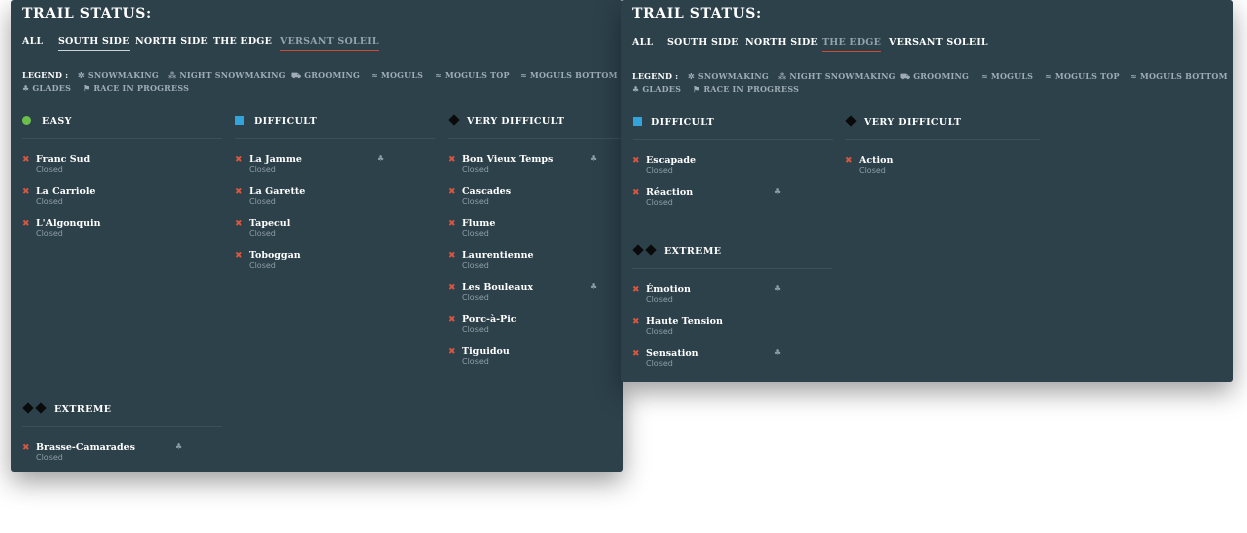 This screenshot has width=1247, height=533. Describe the element at coordinates (528, 360) in the screenshot. I see `trail-row: ✖ Tiguidou Closed` at that location.